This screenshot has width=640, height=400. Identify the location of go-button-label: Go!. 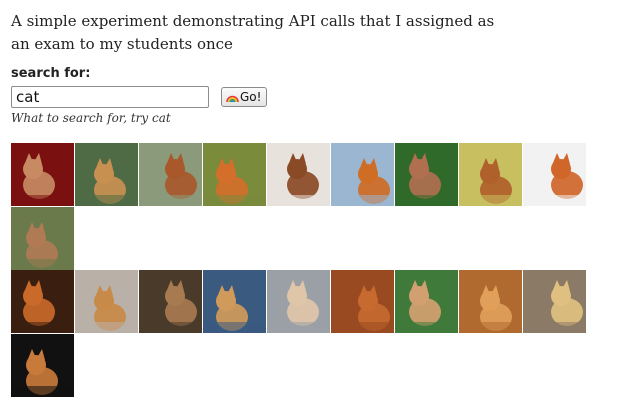
(251, 97).